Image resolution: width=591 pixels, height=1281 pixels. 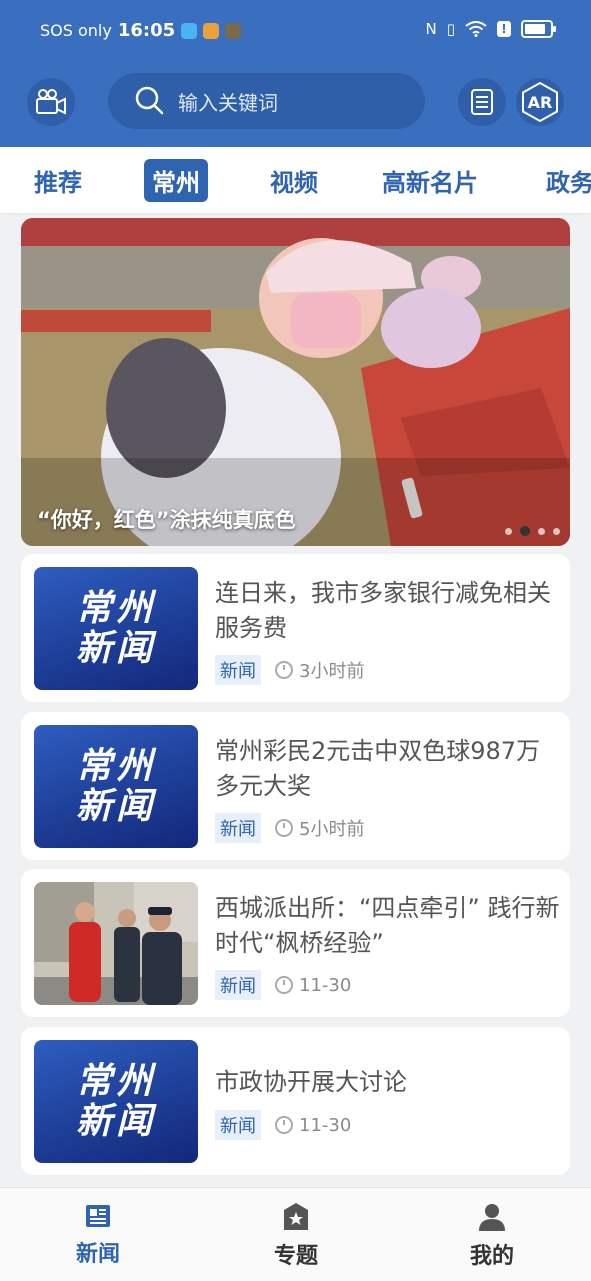 What do you see at coordinates (295, 33) in the screenshot?
I see `status-bar: SOS only 16:05 N ▯ !` at bounding box center [295, 33].